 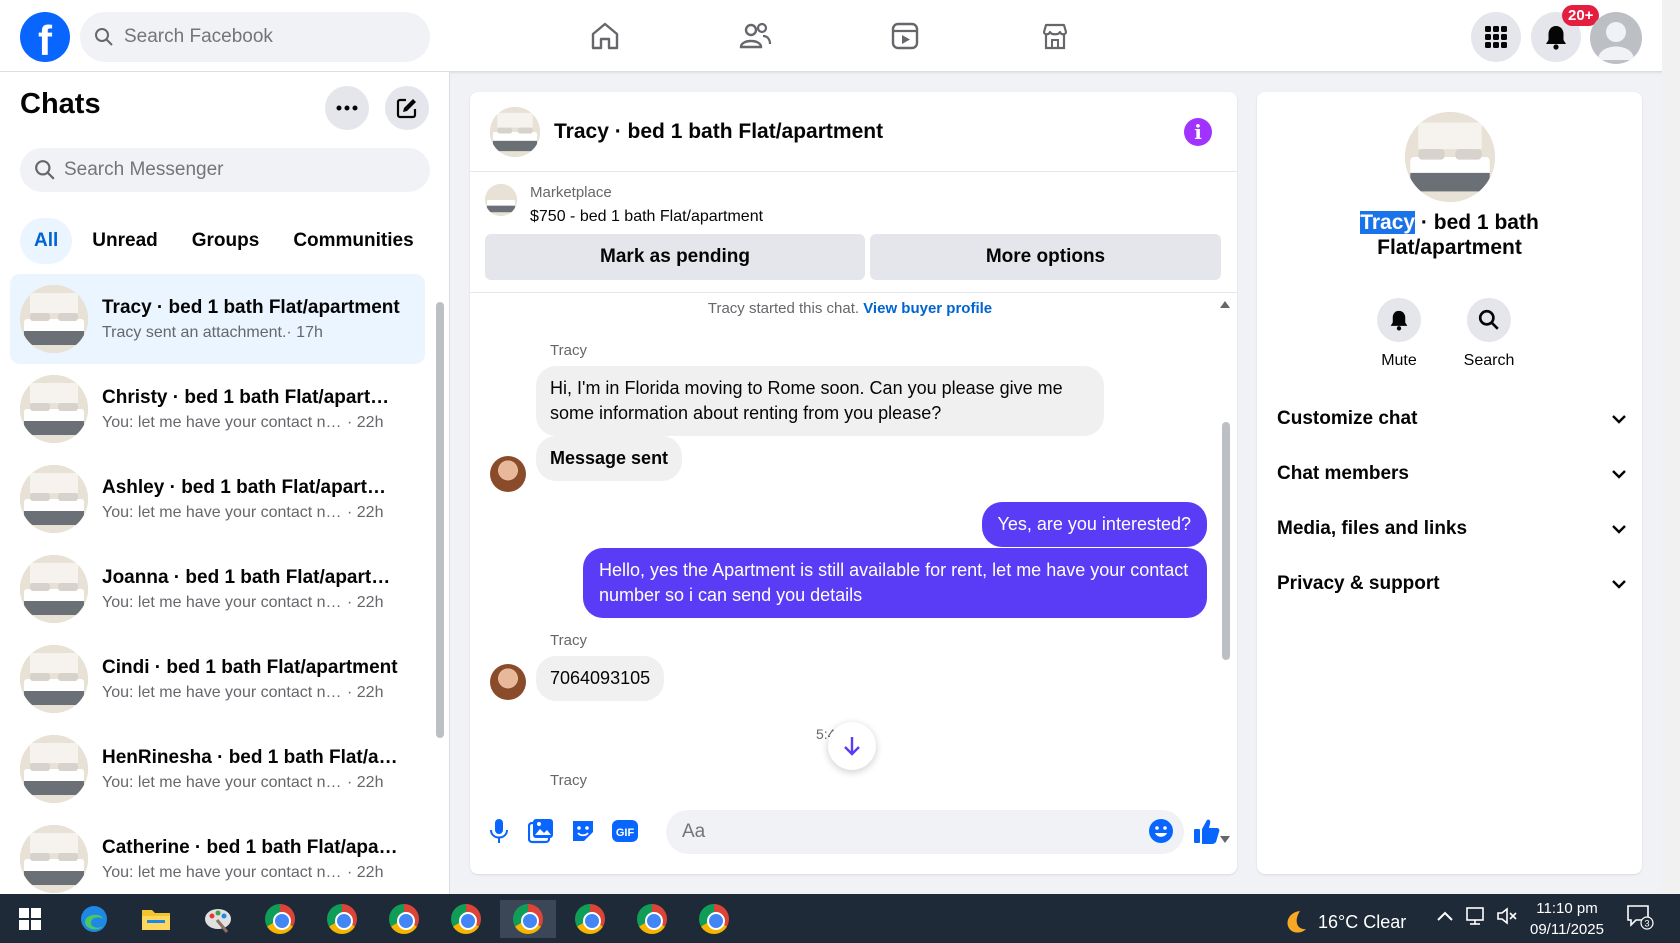 I want to click on message-bubble-incoming: 7064093105, so click(x=600, y=678).